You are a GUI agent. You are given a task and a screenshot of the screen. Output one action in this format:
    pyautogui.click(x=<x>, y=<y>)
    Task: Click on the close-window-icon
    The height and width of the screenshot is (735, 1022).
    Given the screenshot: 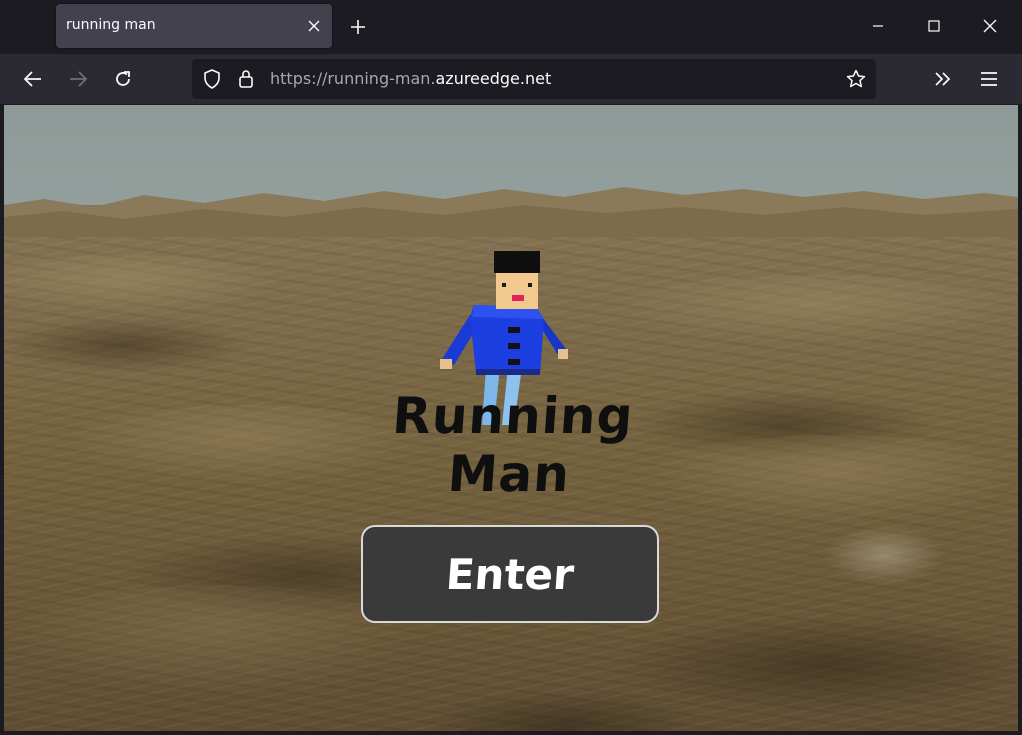 What is the action you would take?
    pyautogui.click(x=990, y=26)
    